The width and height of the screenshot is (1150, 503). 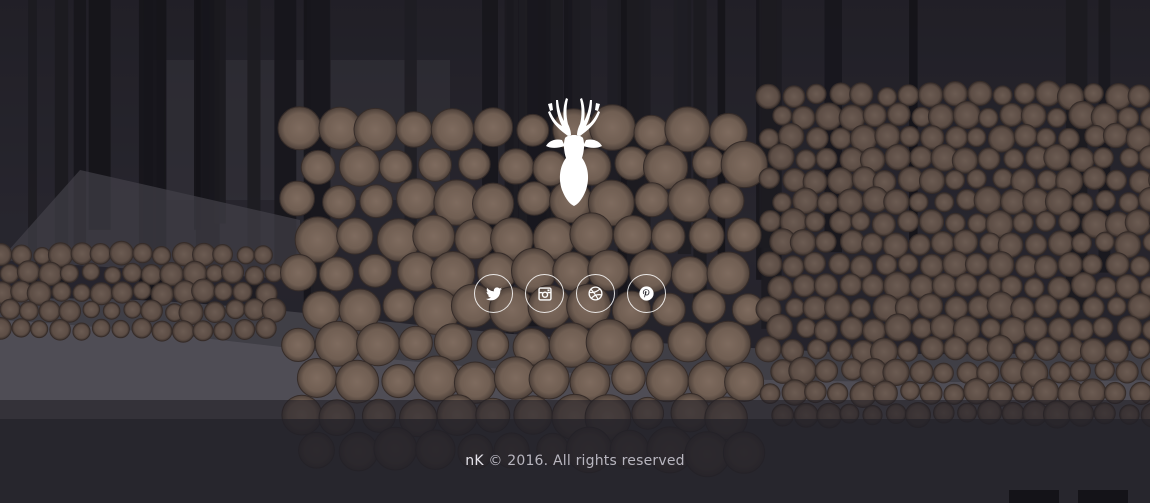 I want to click on twitter-icon, so click(x=493, y=293).